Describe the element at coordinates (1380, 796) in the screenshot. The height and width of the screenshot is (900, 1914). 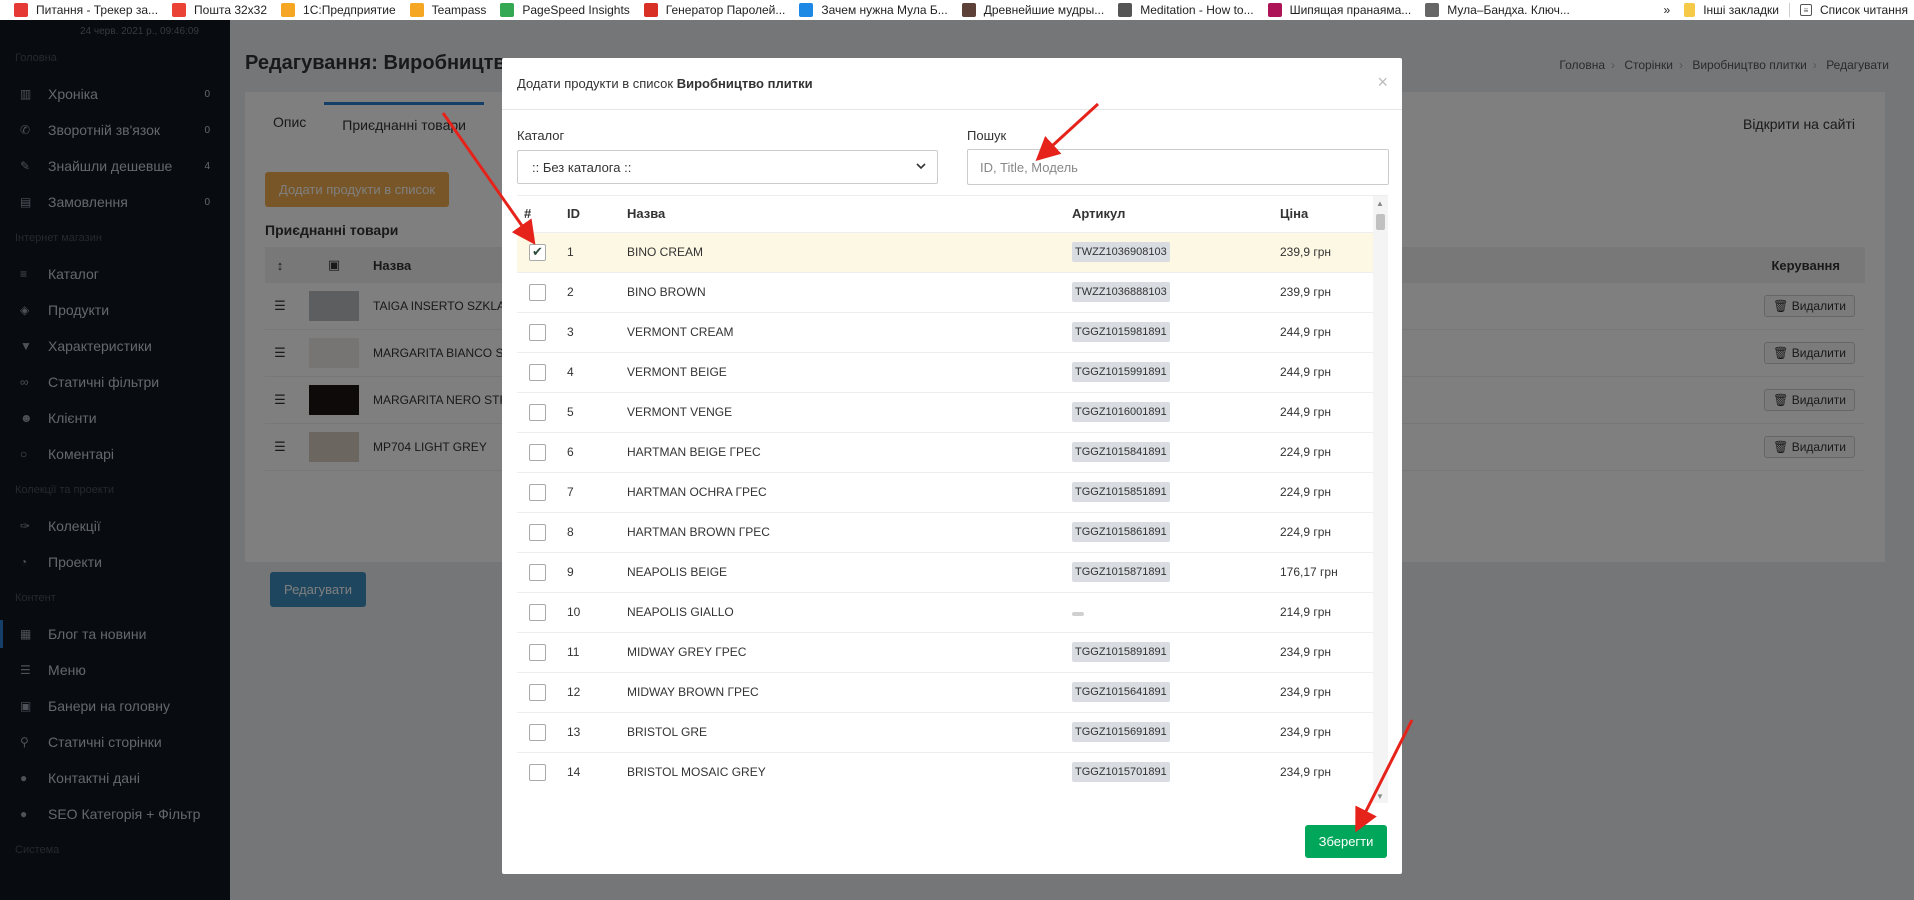
I see `scroll-down-icon: ▼` at that location.